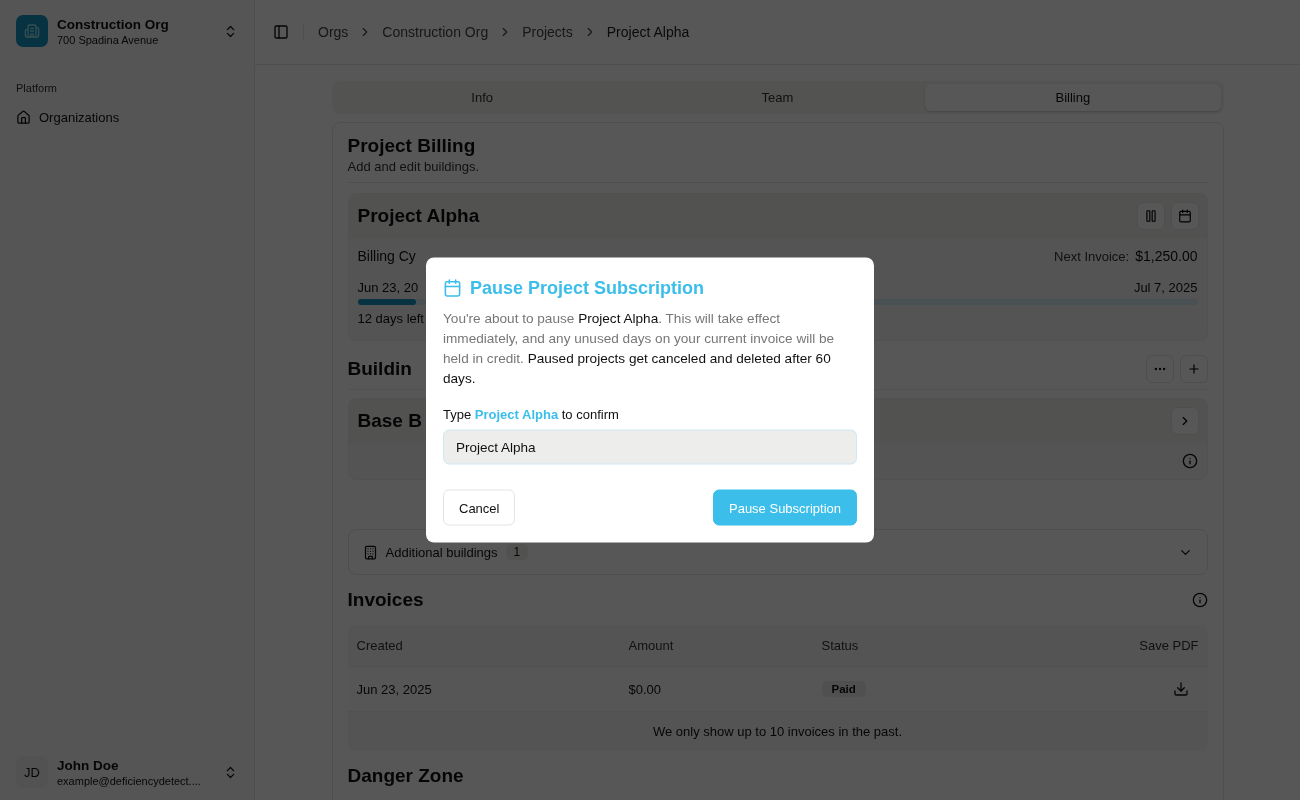  Describe the element at coordinates (482, 97) in the screenshot. I see `tab: Info` at that location.